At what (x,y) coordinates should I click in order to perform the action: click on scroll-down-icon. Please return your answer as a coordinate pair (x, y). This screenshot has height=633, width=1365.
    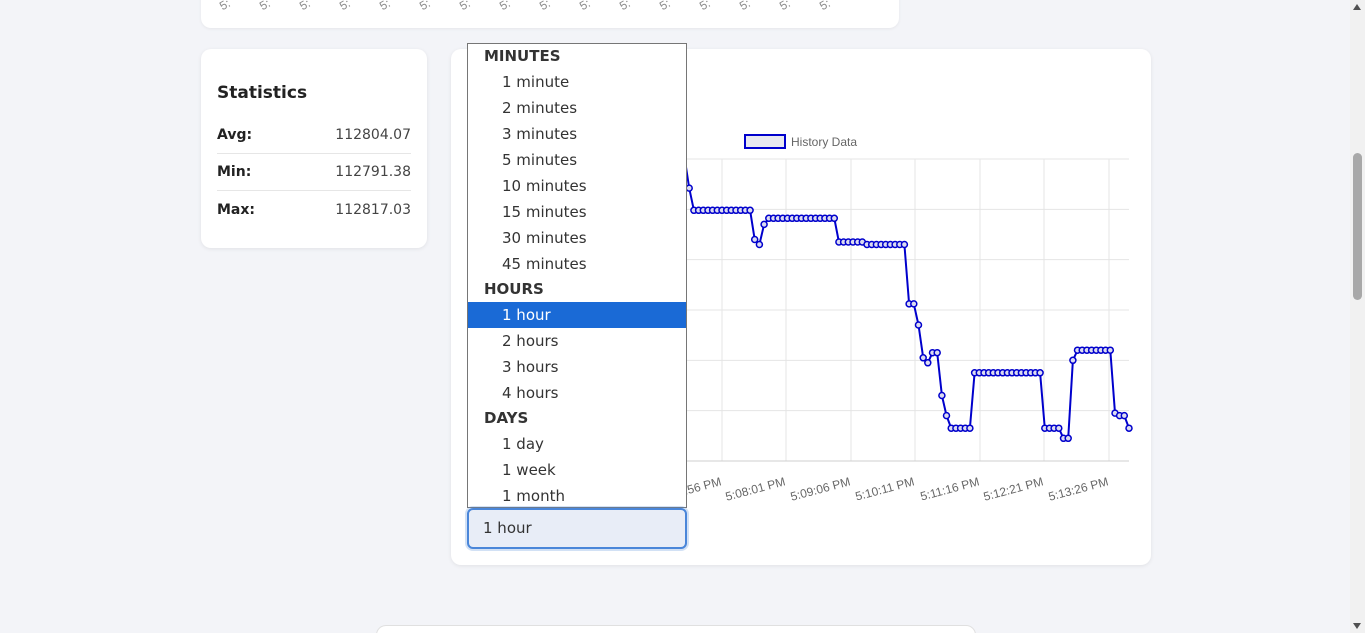
    Looking at the image, I should click on (1357, 626).